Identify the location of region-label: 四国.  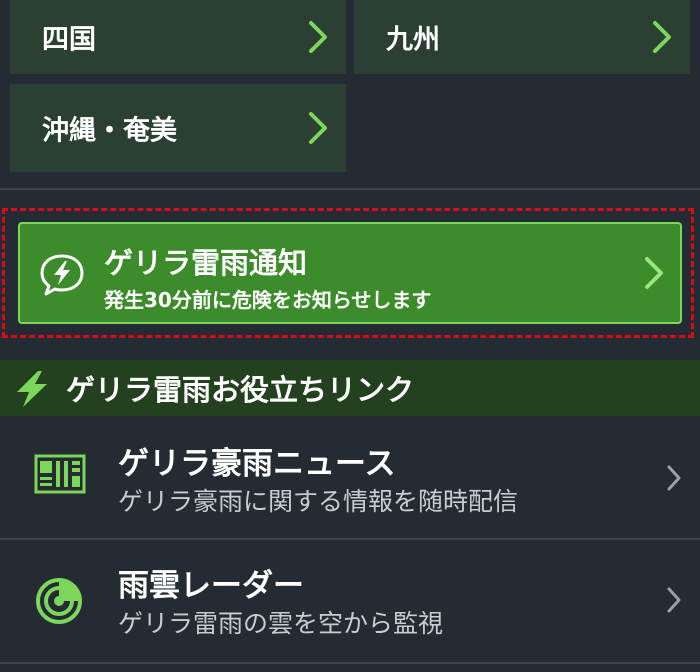
(69, 40).